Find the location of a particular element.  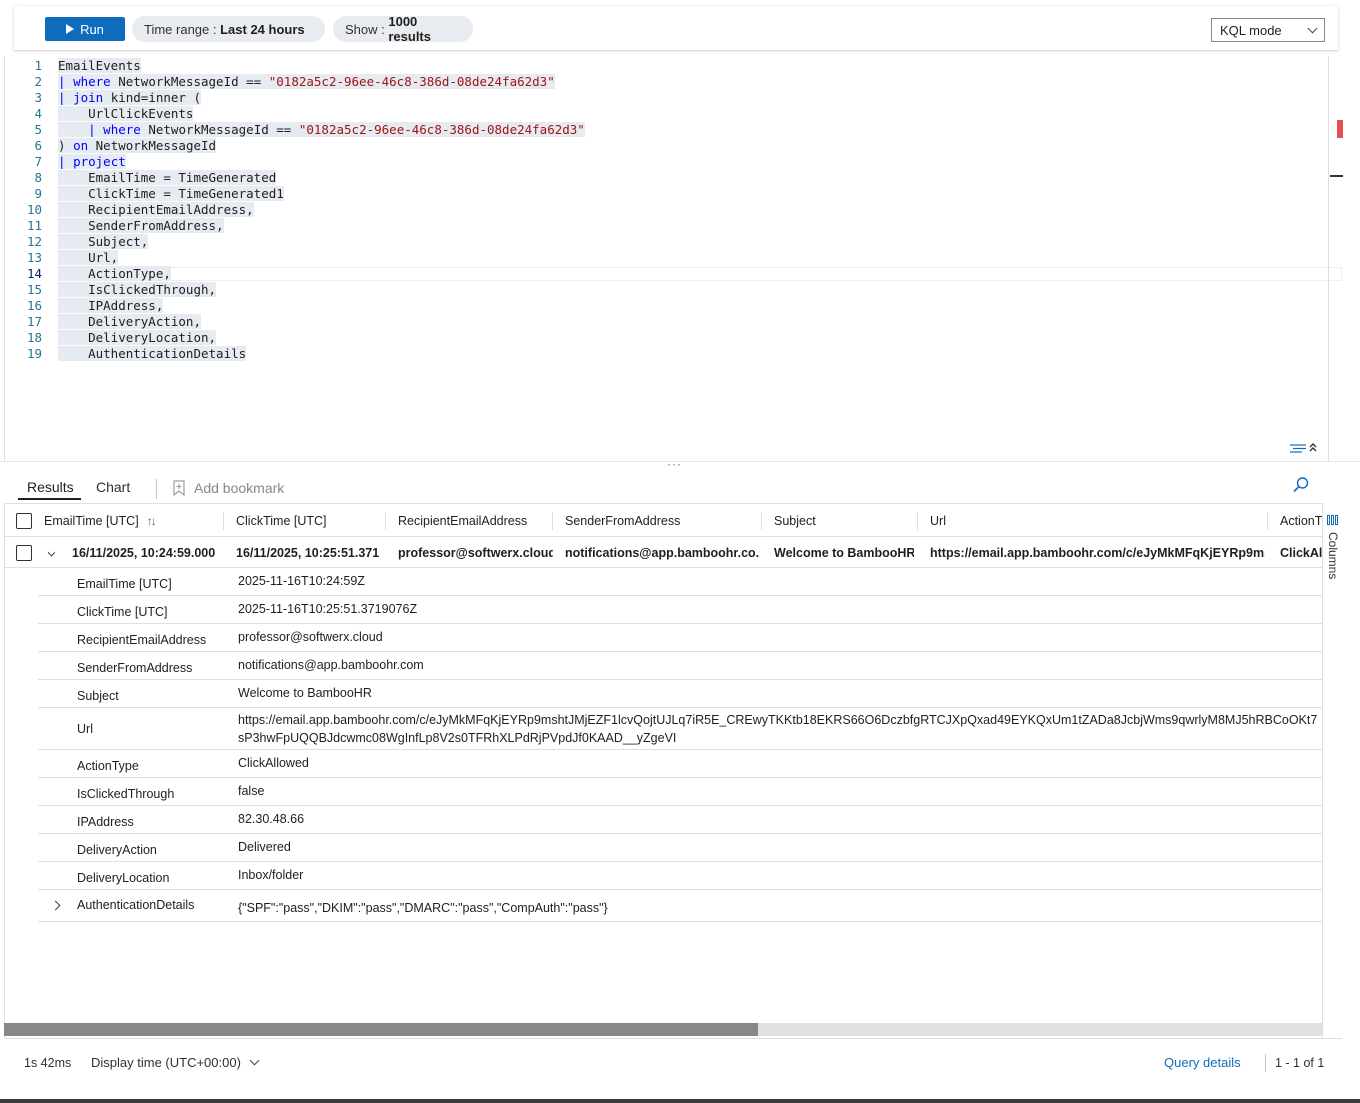

add-bookmark-button: Add bookmark is located at coordinates (228, 488).